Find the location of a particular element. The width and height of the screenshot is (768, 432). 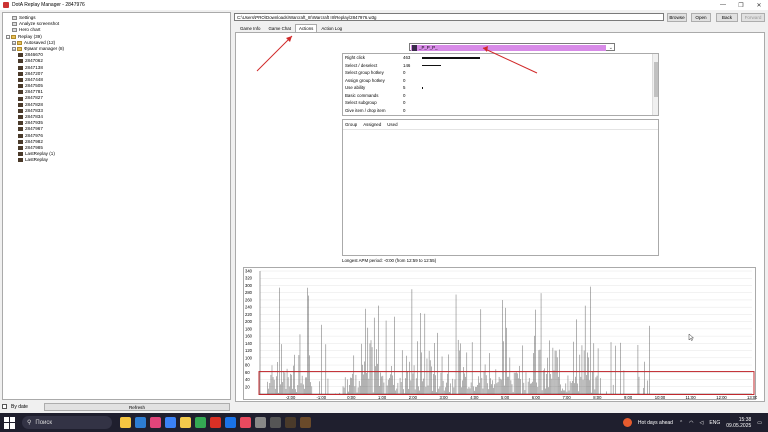

chevron-up-icon: ⌃ is located at coordinates (681, 423).